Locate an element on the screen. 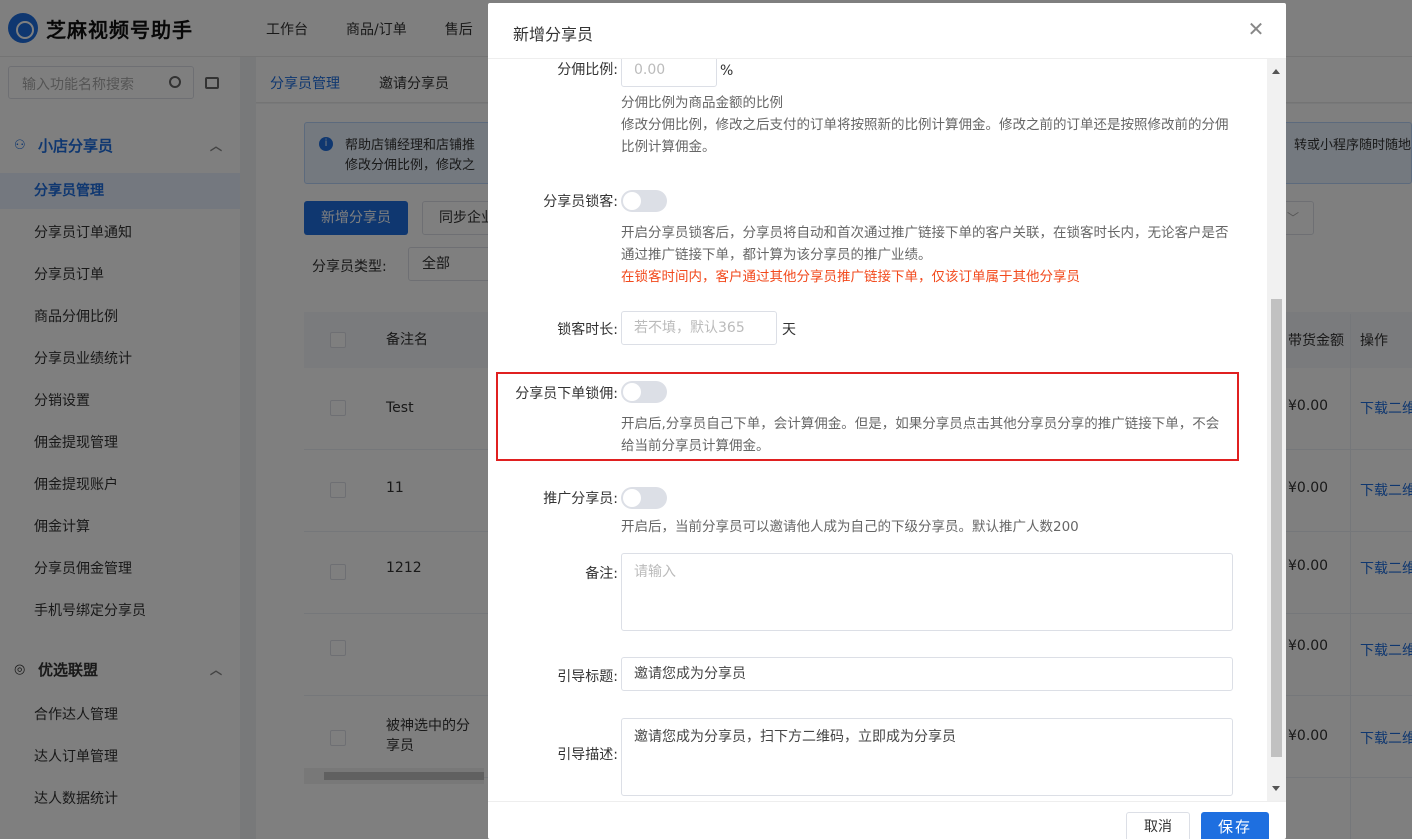 The image size is (1412, 839). cancel-button: 取消 is located at coordinates (1158, 825).